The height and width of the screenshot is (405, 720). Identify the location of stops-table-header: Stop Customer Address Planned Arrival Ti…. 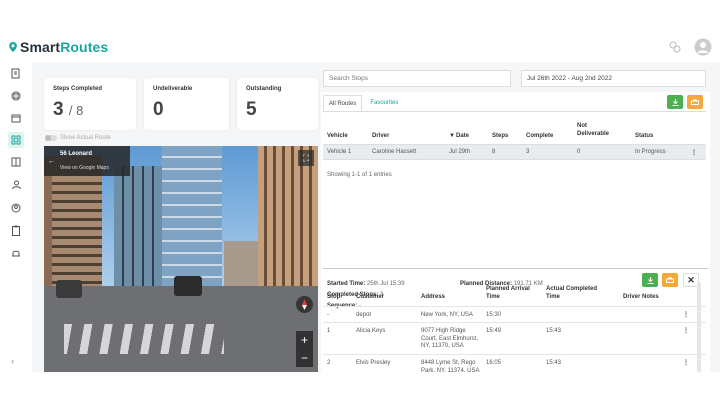
(514, 297).